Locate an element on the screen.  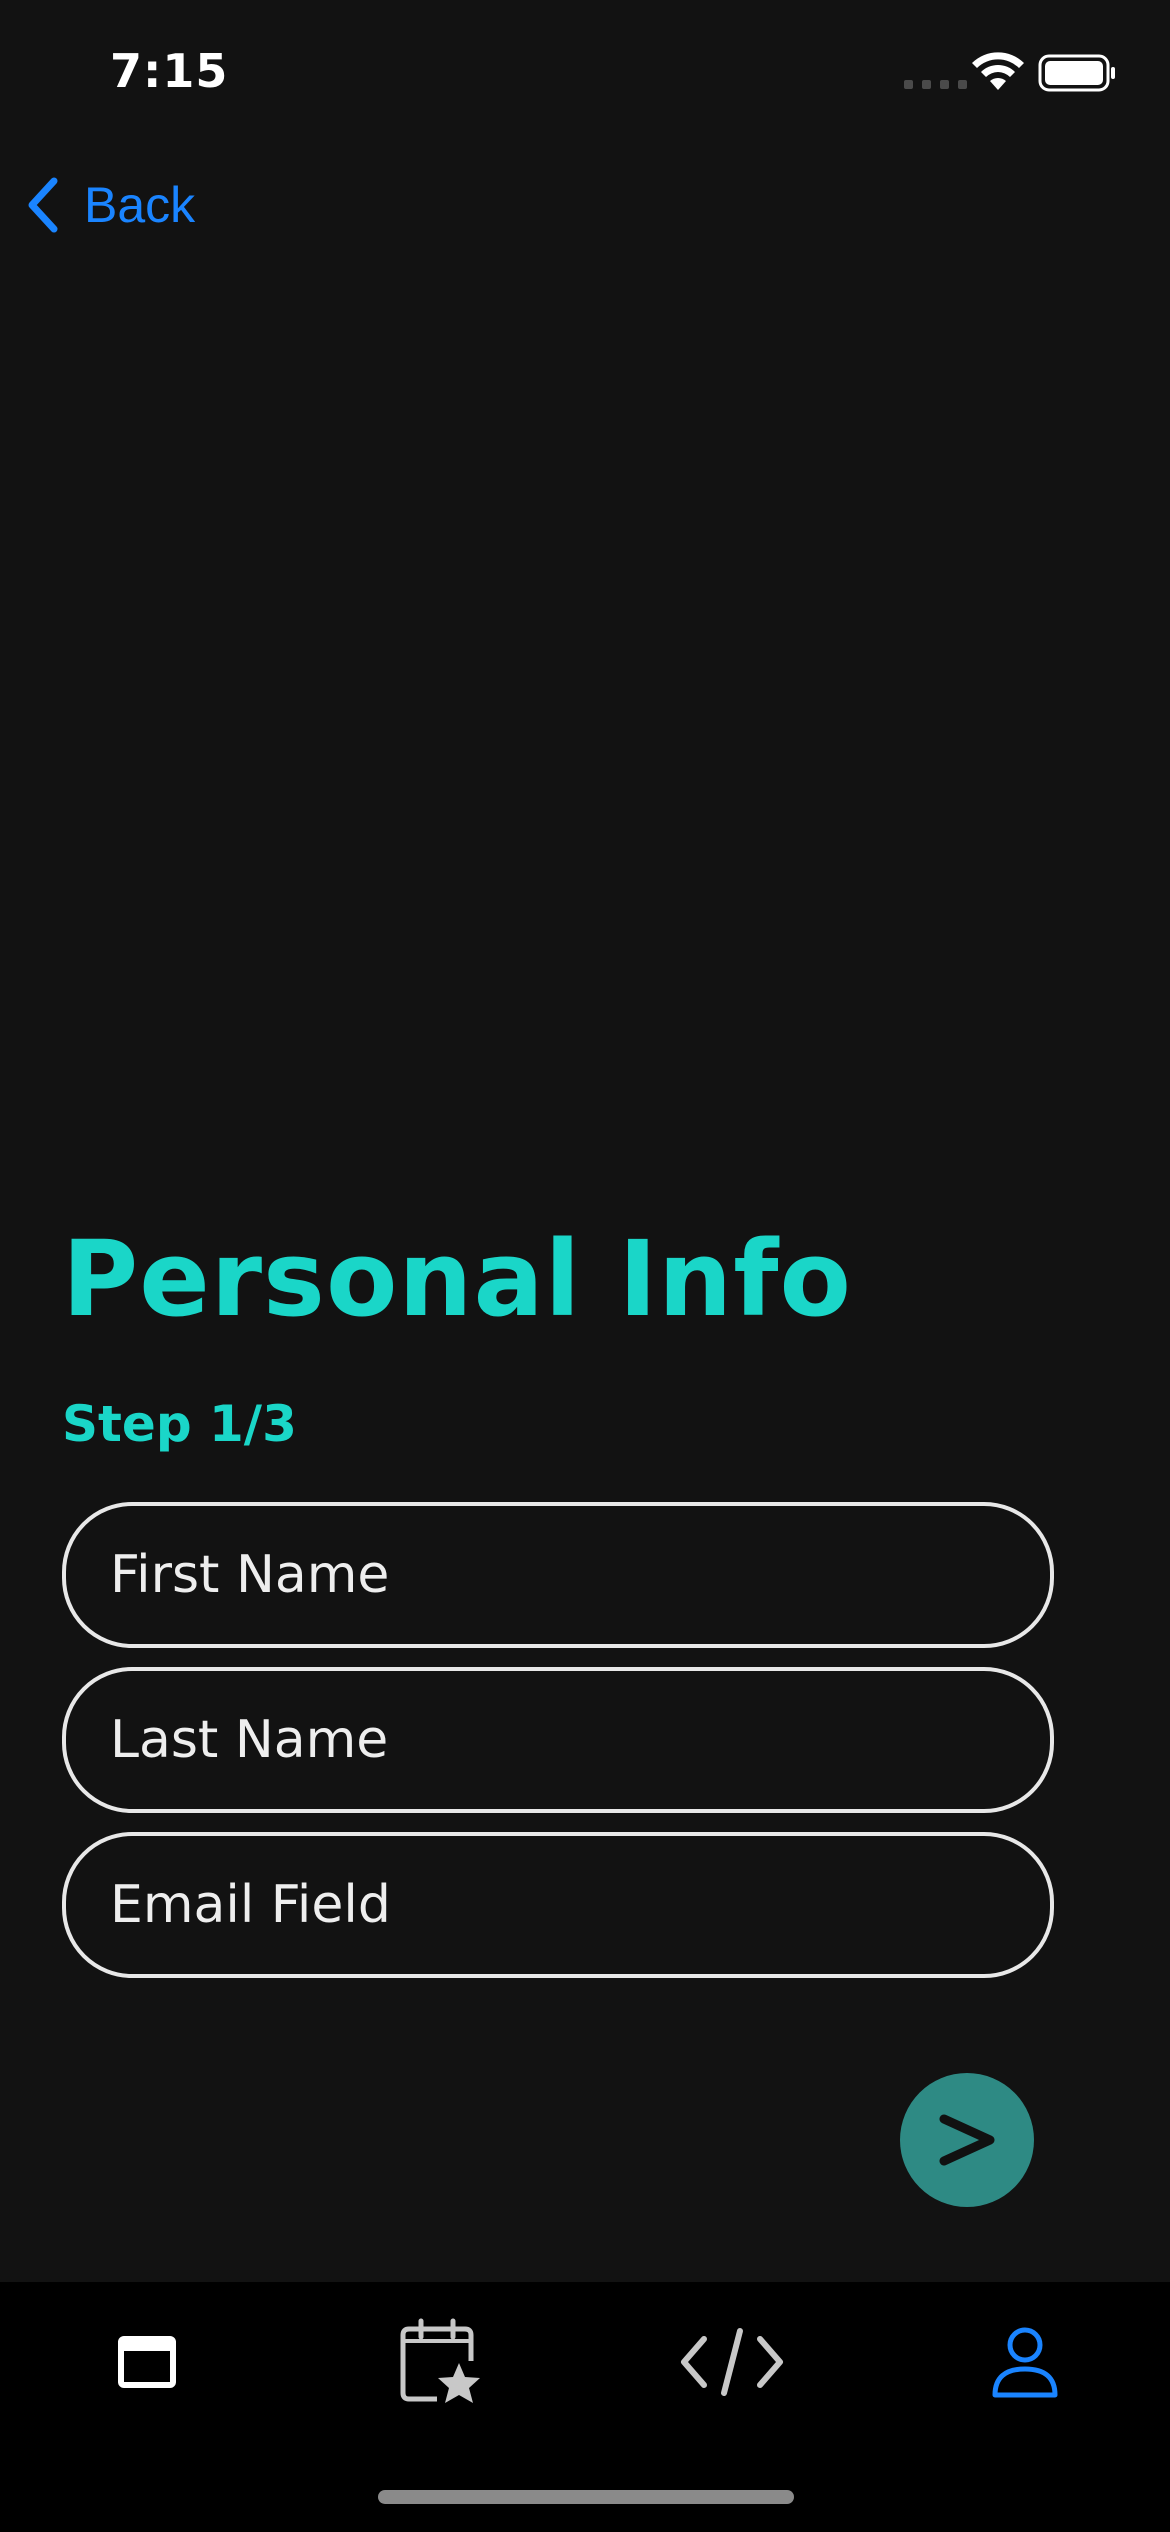
calendar-star-icon is located at coordinates (440, 2360).